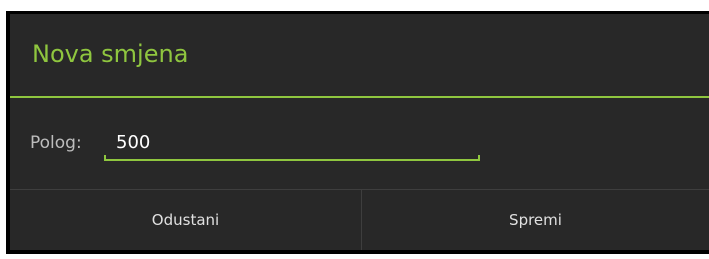 The height and width of the screenshot is (259, 709). What do you see at coordinates (105, 158) in the screenshot?
I see `input-underline-left-tick` at bounding box center [105, 158].